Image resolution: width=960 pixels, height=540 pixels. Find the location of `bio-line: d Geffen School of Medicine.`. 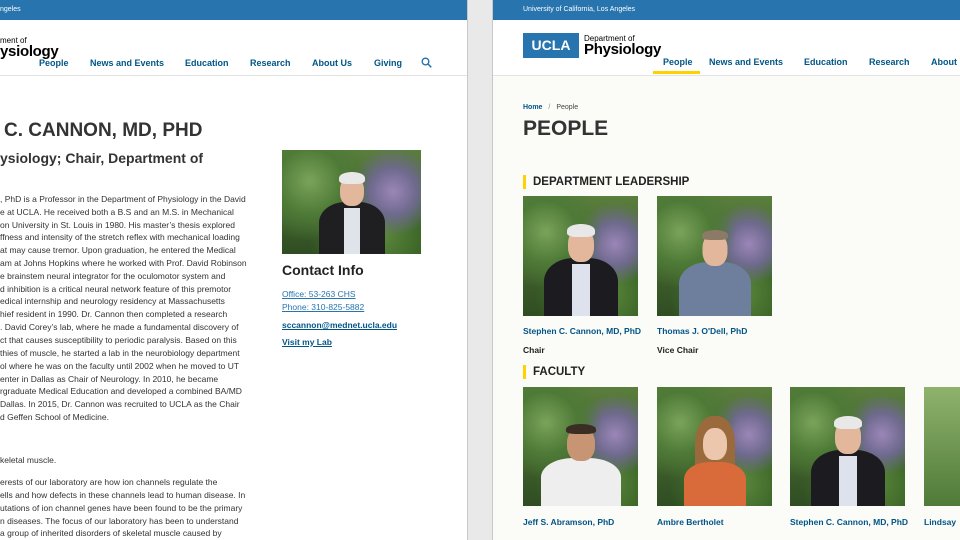

bio-line: d Geffen School of Medicine. is located at coordinates (54, 417).